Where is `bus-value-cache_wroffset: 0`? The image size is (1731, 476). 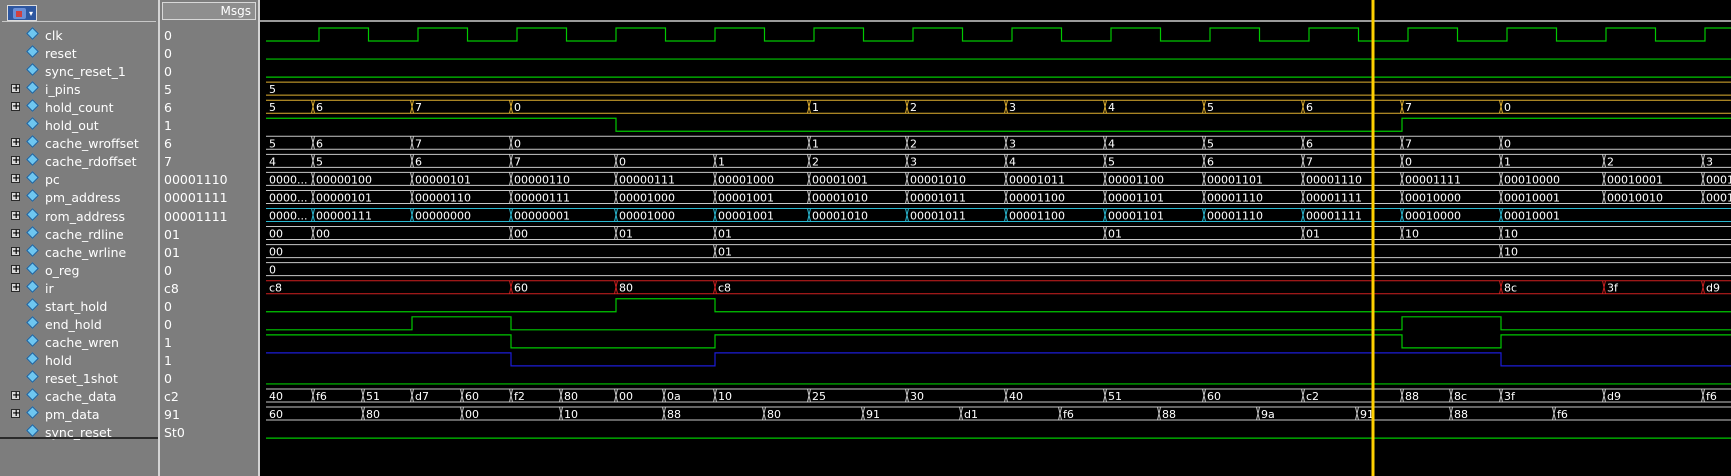 bus-value-cache_wroffset: 0 is located at coordinates (517, 143).